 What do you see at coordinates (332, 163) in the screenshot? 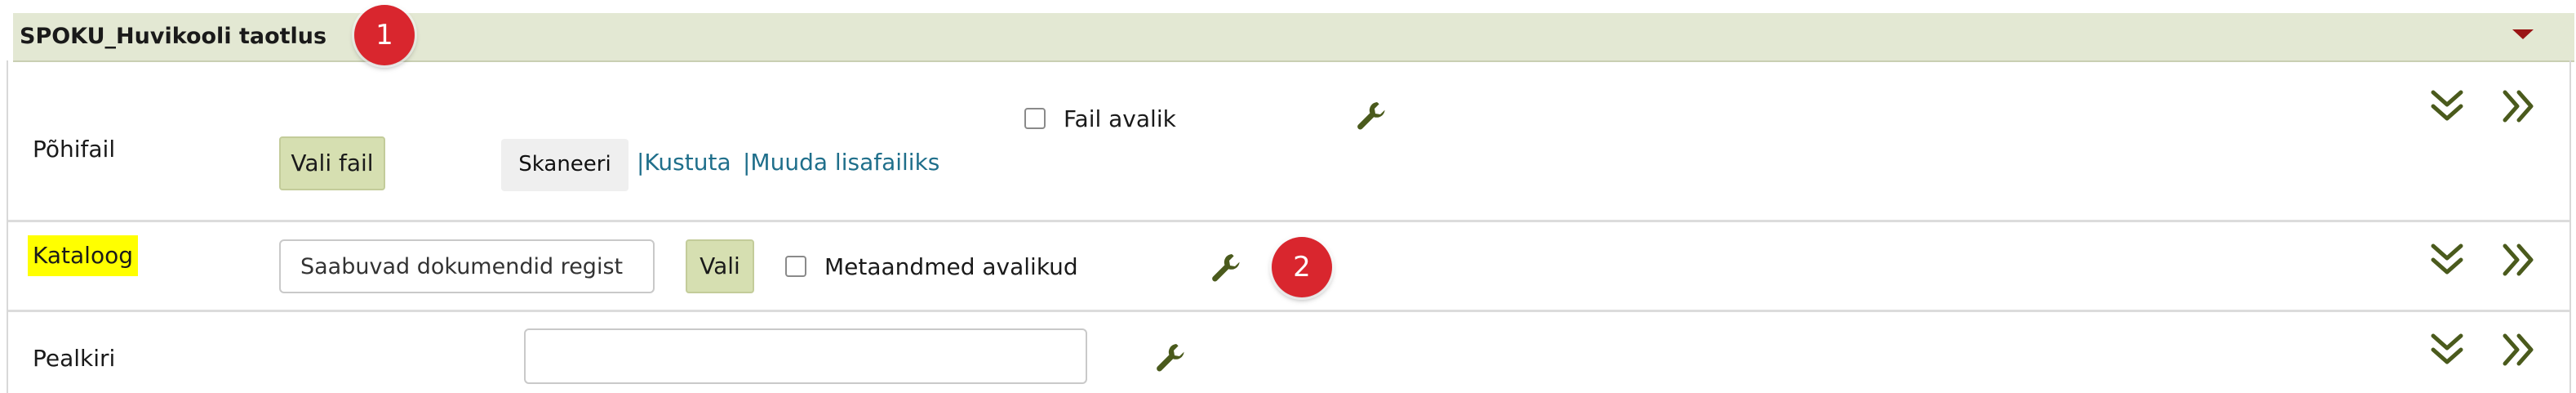
I see `choose-file-button: Vali fail` at bounding box center [332, 163].